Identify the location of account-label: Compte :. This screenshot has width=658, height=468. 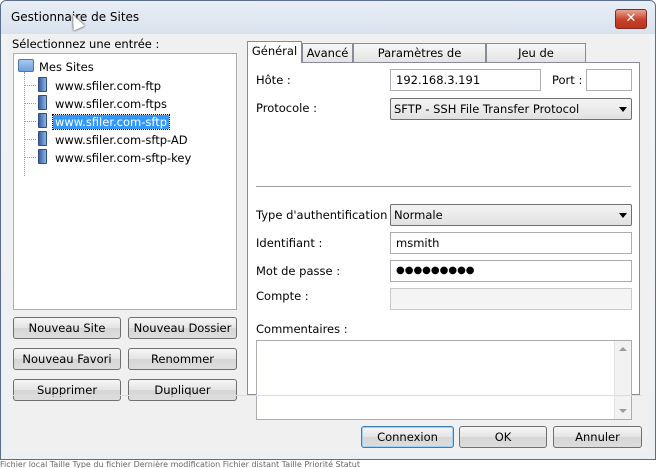
(282, 296).